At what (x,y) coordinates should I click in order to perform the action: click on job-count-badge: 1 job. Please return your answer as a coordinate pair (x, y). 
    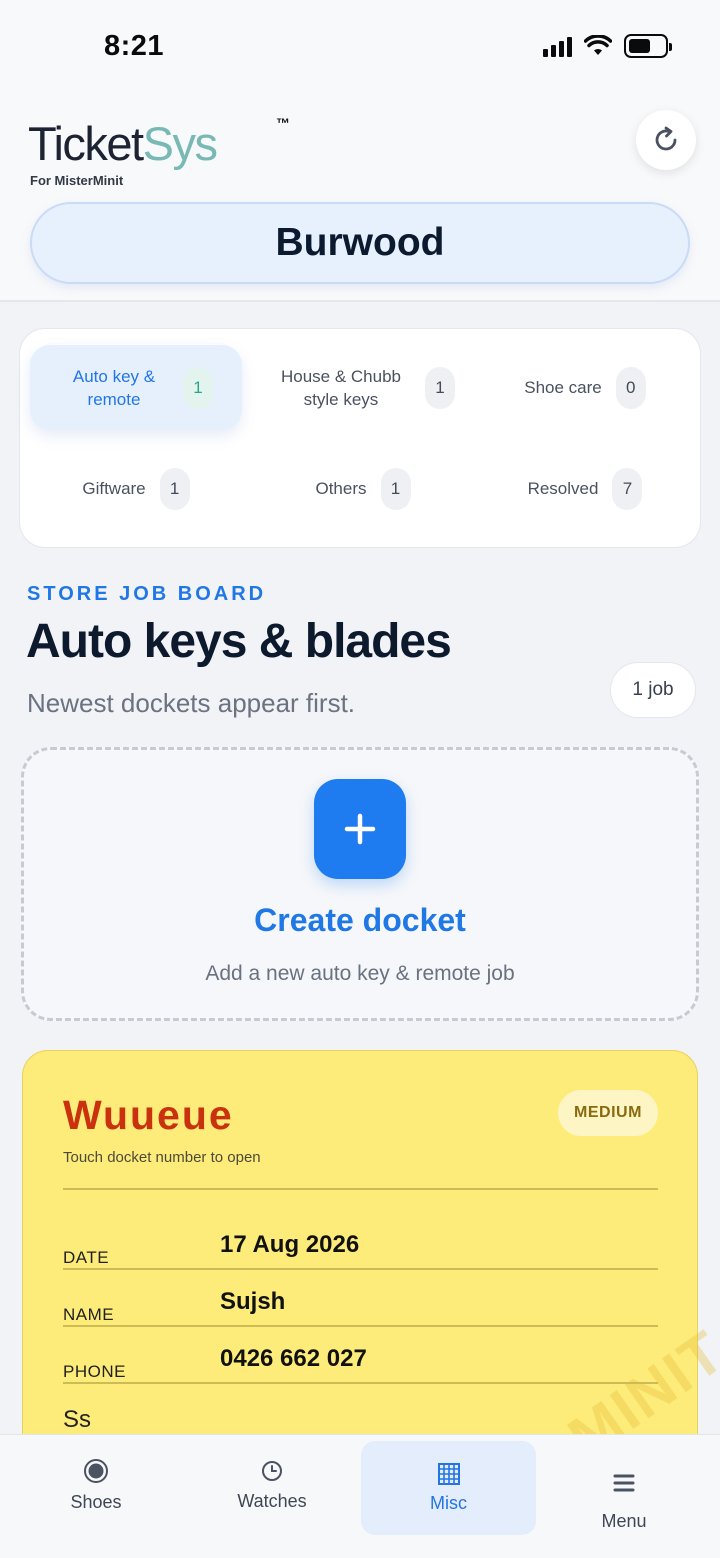
    Looking at the image, I should click on (653, 690).